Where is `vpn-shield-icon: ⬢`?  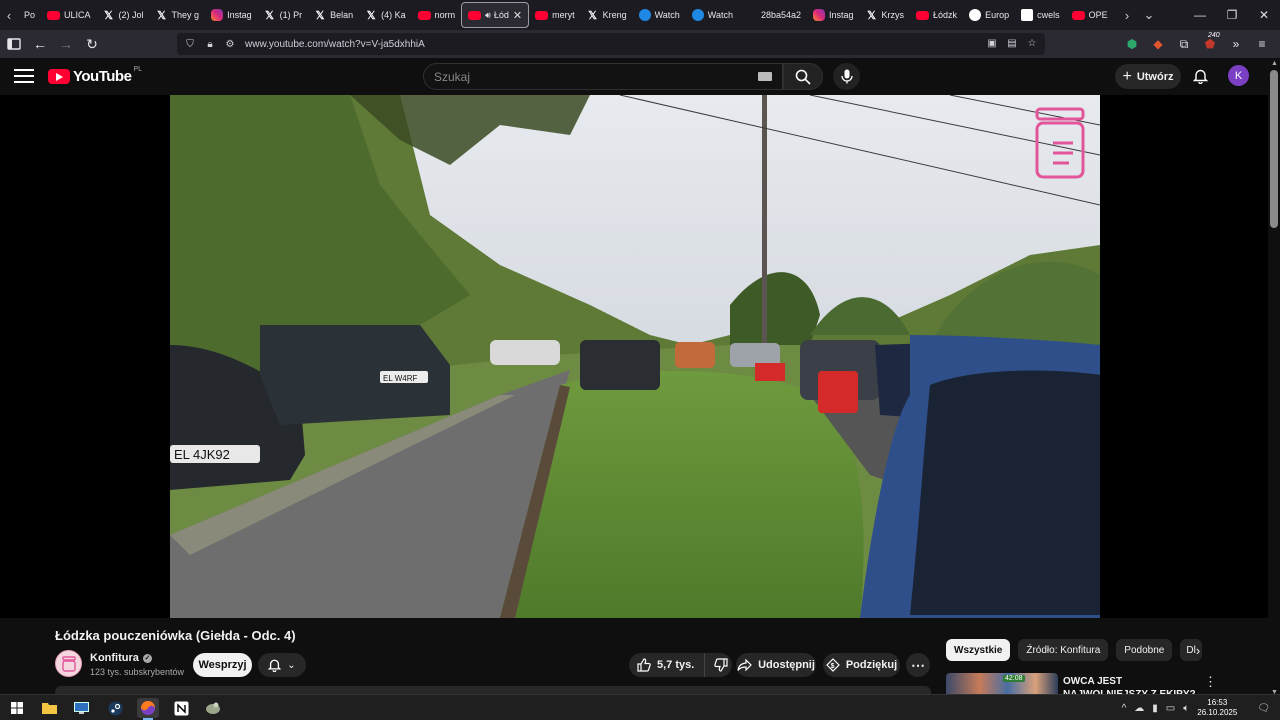
vpn-shield-icon: ⬢ is located at coordinates (1132, 44).